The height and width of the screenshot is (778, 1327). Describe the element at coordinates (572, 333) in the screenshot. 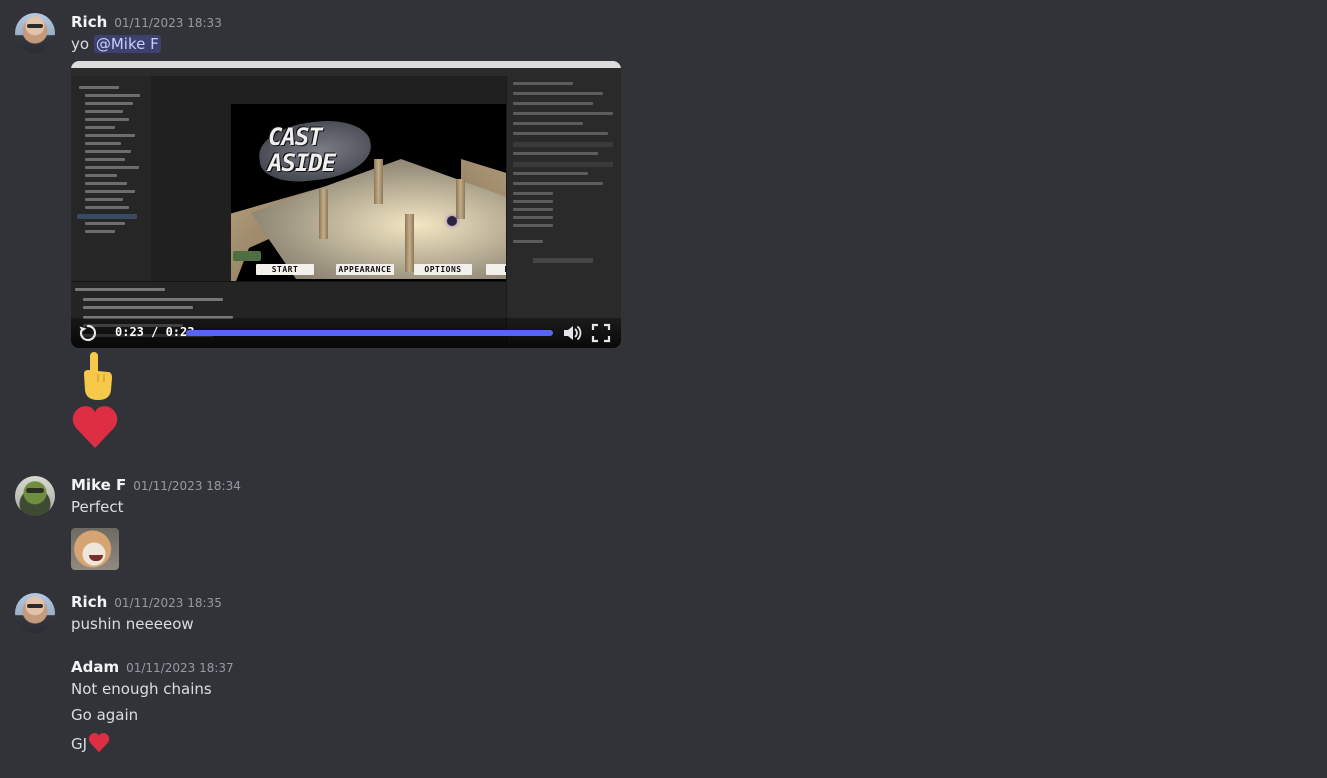

I see `volume-icon` at that location.